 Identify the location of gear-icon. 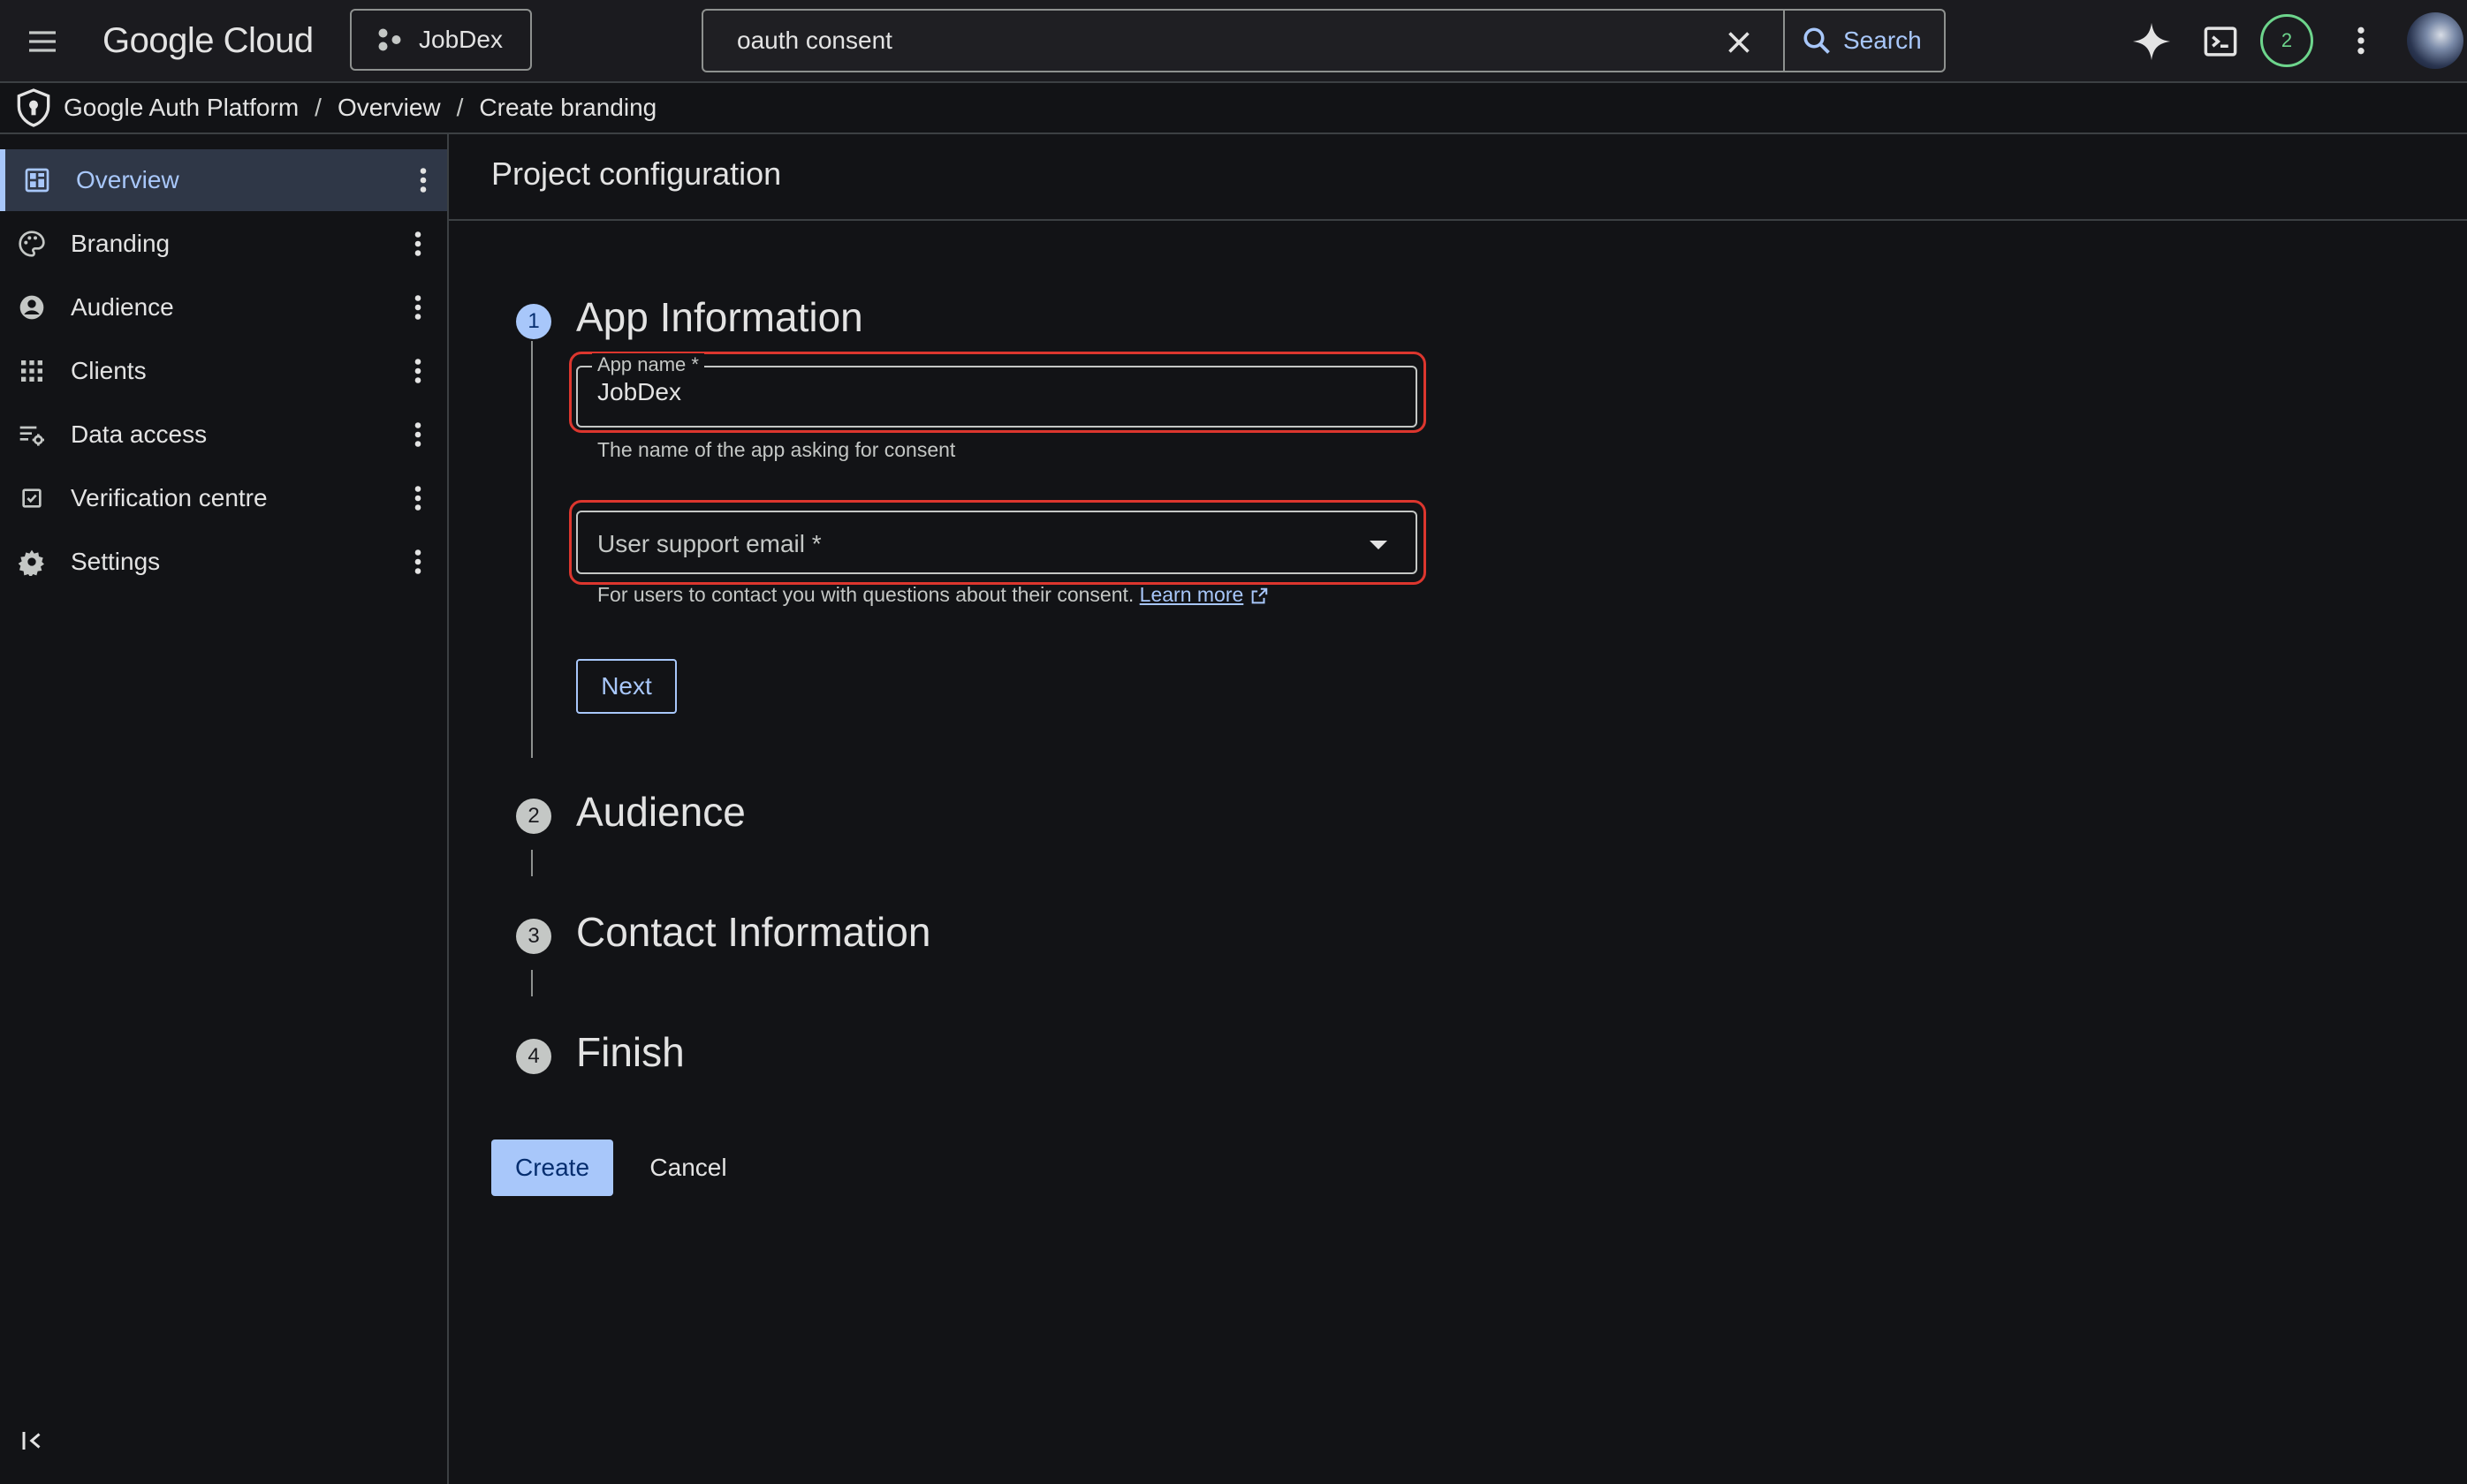
(32, 562).